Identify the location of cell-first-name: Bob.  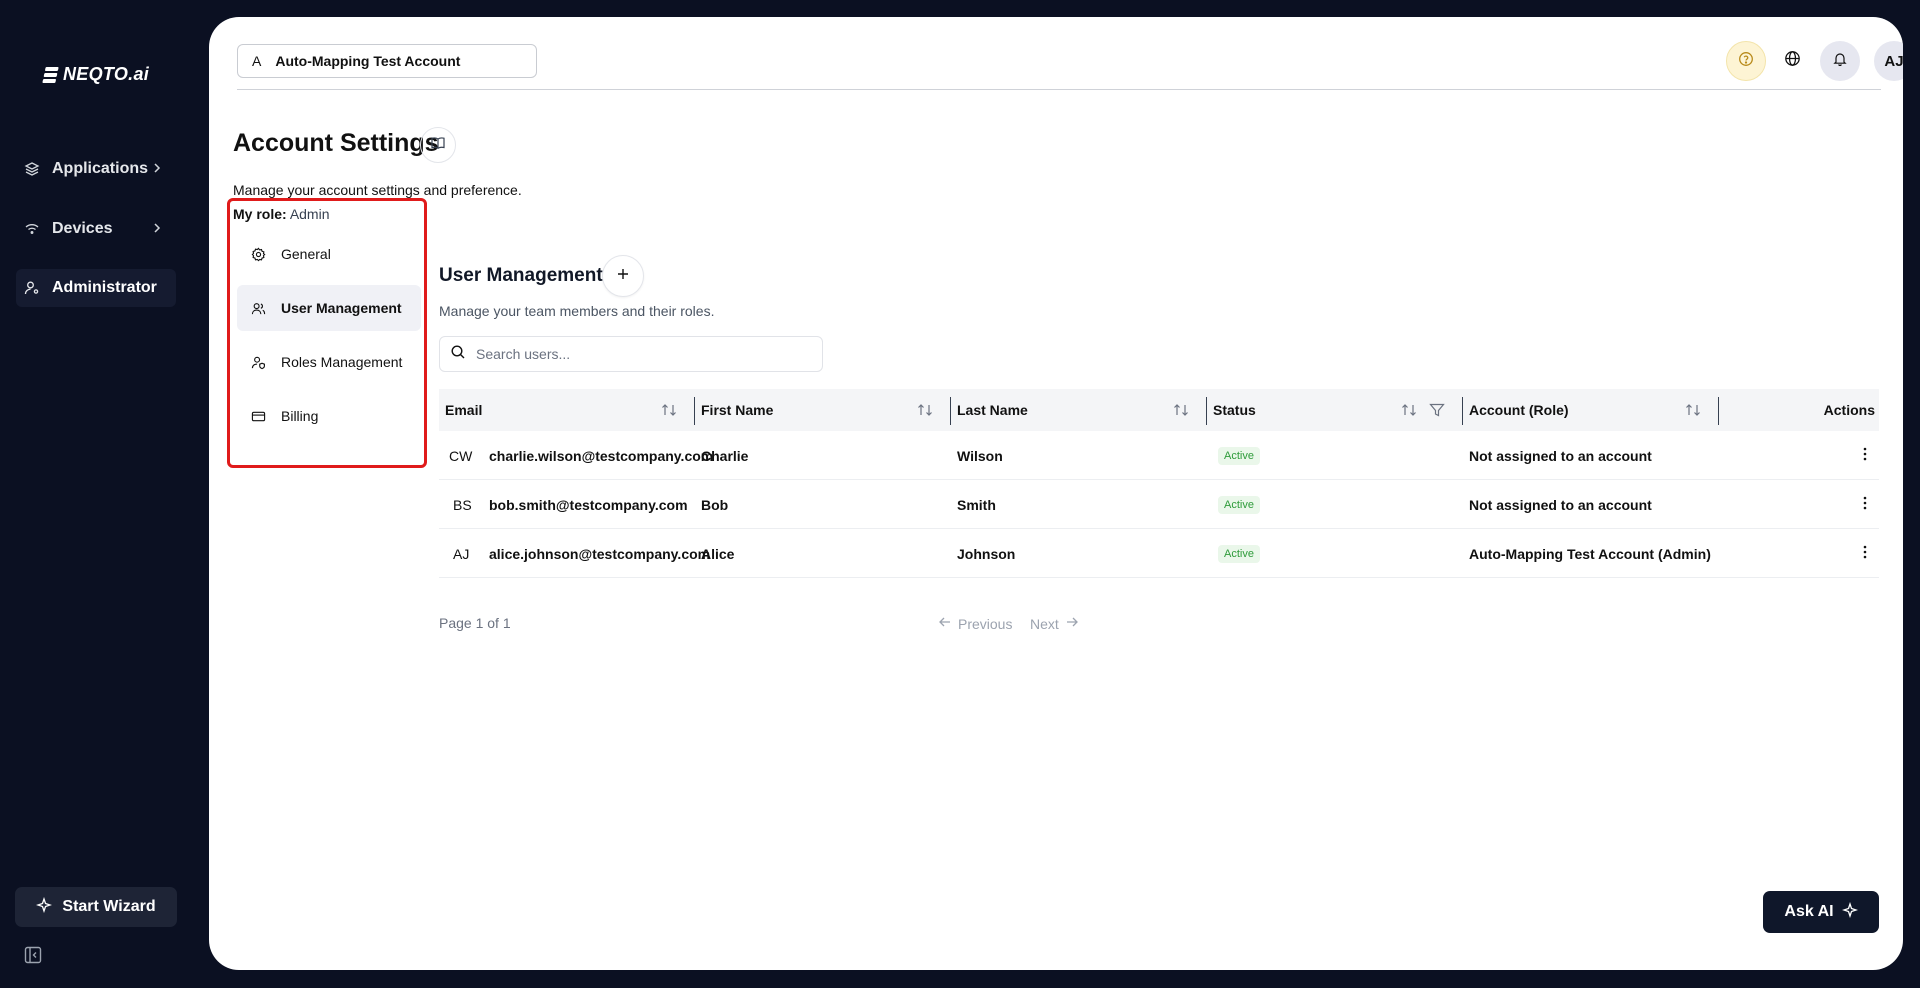
(715, 504).